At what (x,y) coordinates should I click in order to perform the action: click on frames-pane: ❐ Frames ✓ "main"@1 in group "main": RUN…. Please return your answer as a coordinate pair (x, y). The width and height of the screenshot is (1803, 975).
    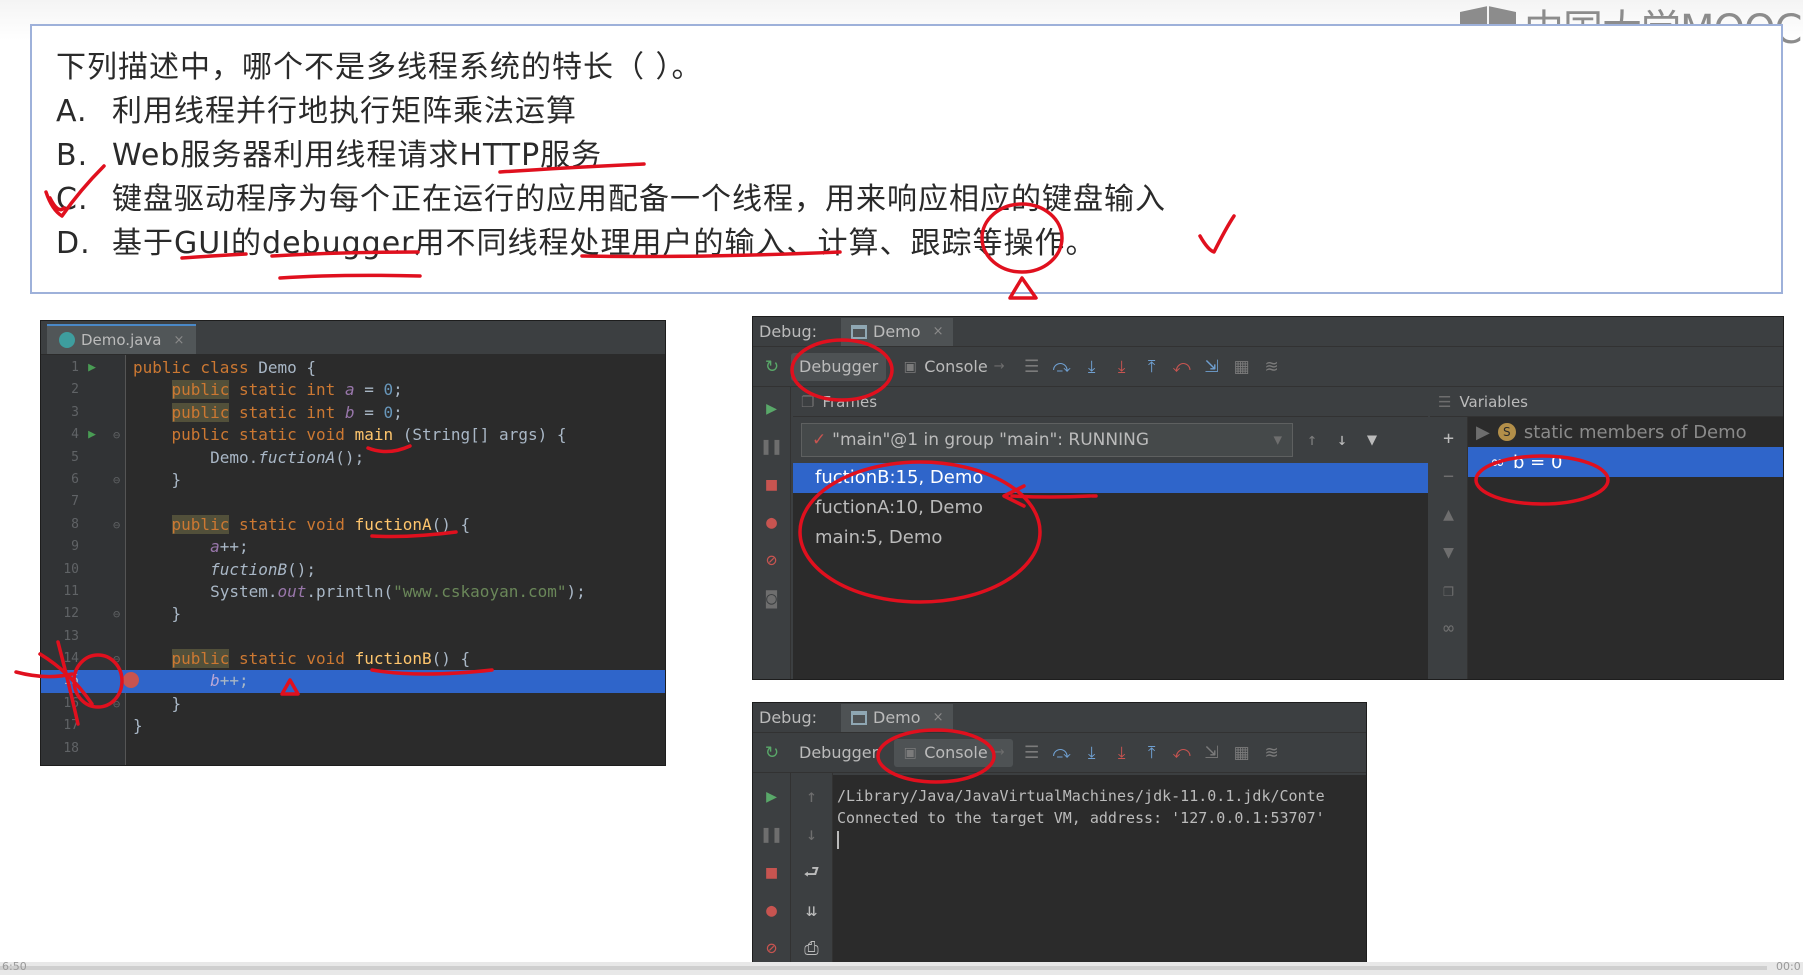
    Looking at the image, I should click on (1110, 533).